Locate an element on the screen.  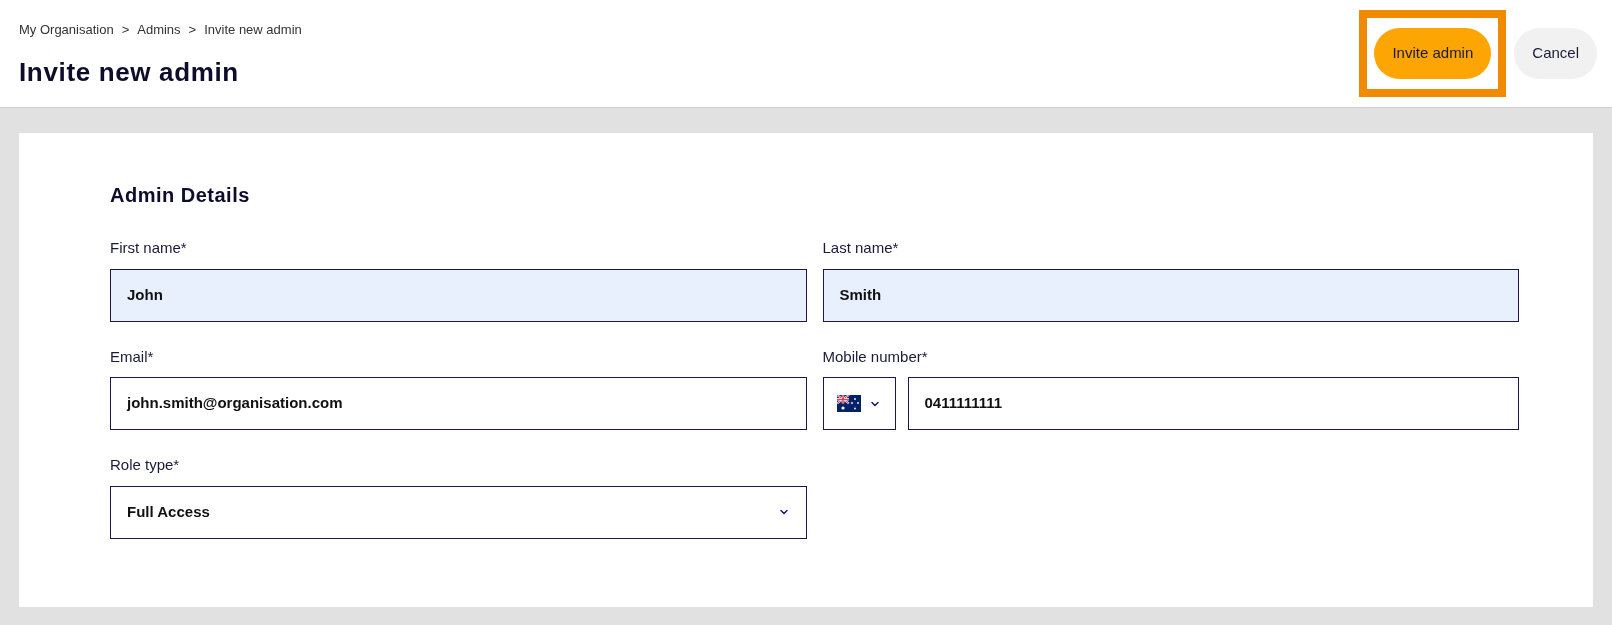
country-select is located at coordinates (859, 403).